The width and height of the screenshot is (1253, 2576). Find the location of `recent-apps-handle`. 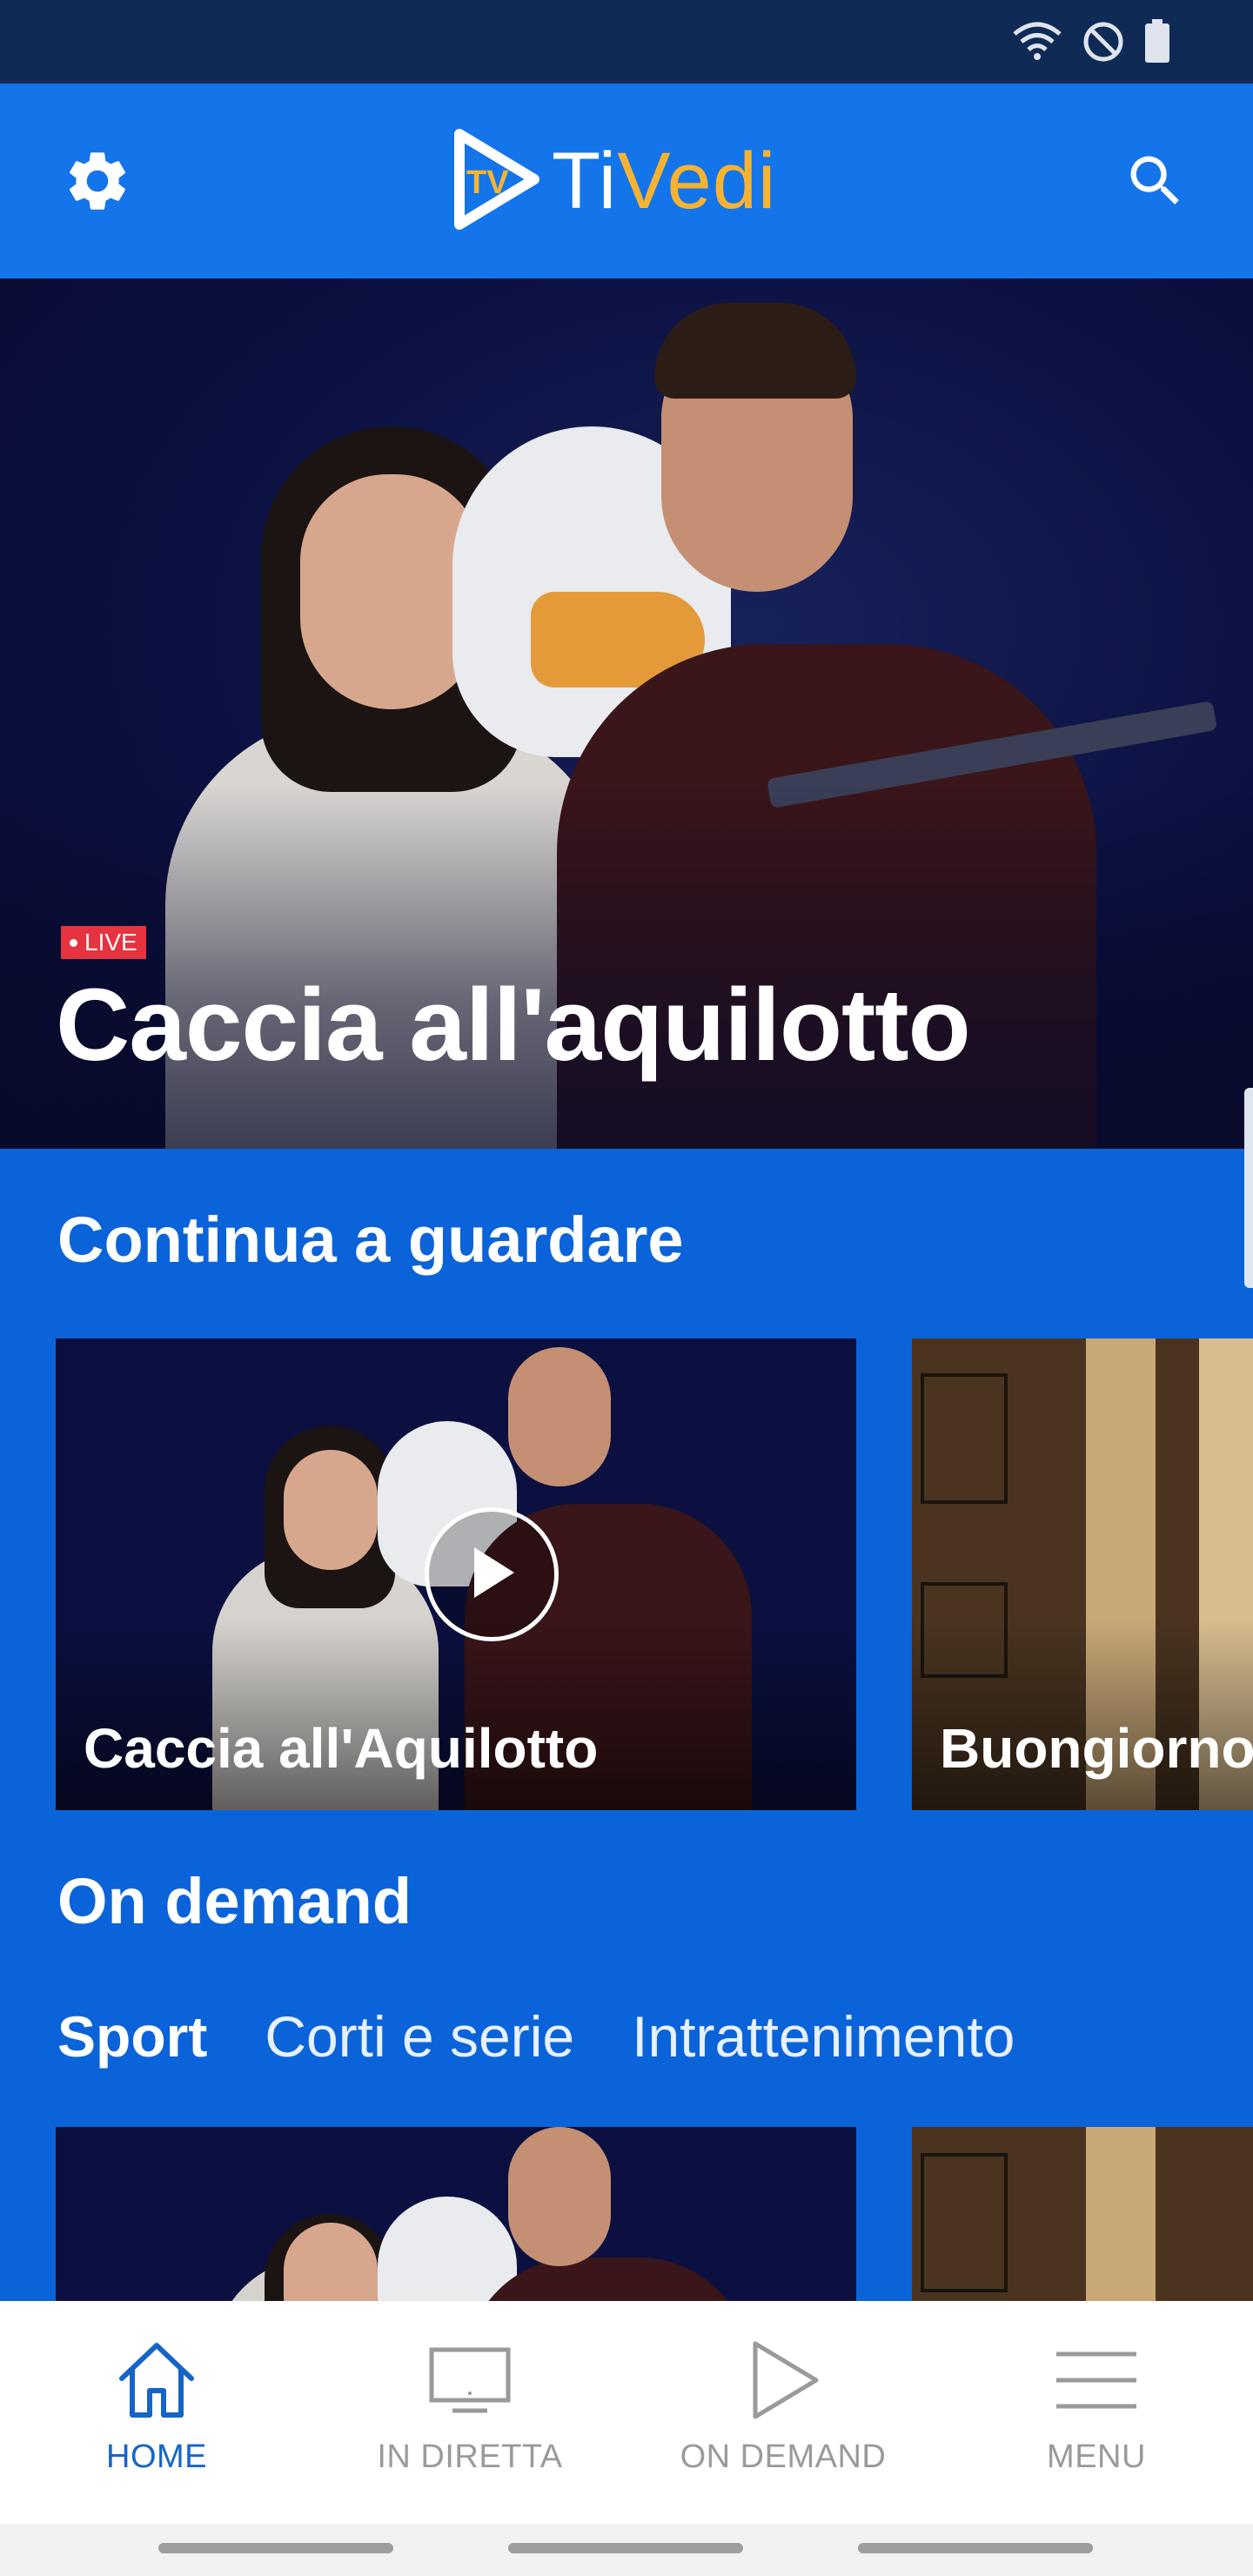

recent-apps-handle is located at coordinates (275, 2548).